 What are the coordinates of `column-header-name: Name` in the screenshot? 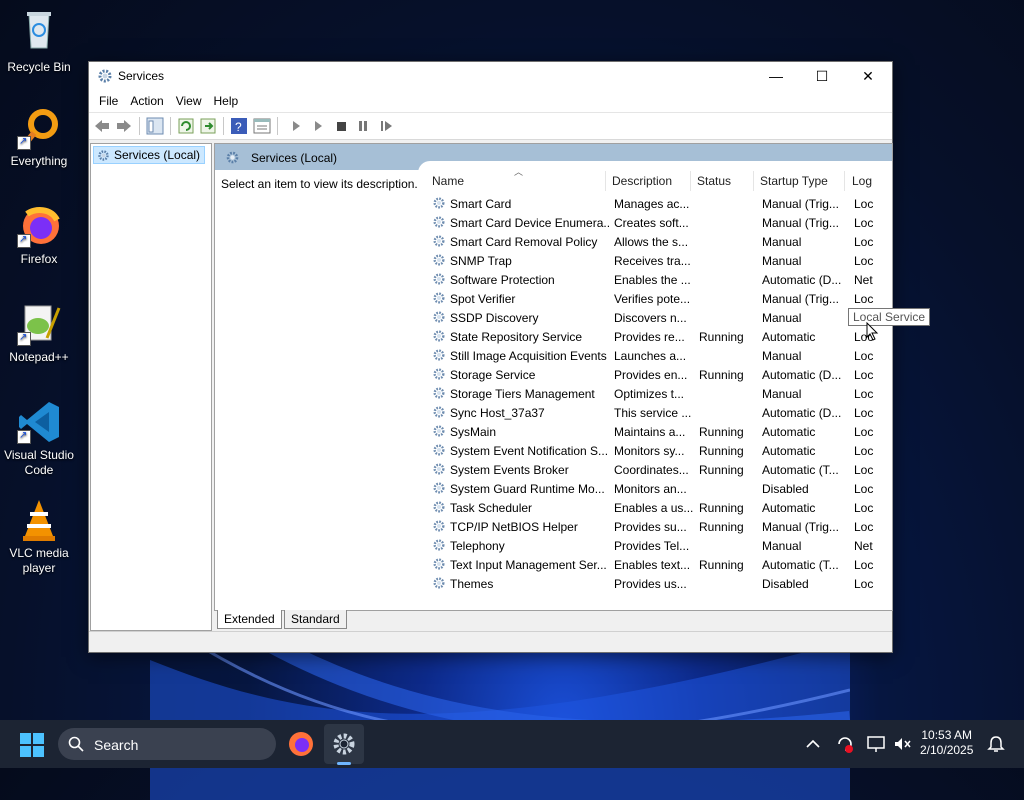 It's located at (448, 181).